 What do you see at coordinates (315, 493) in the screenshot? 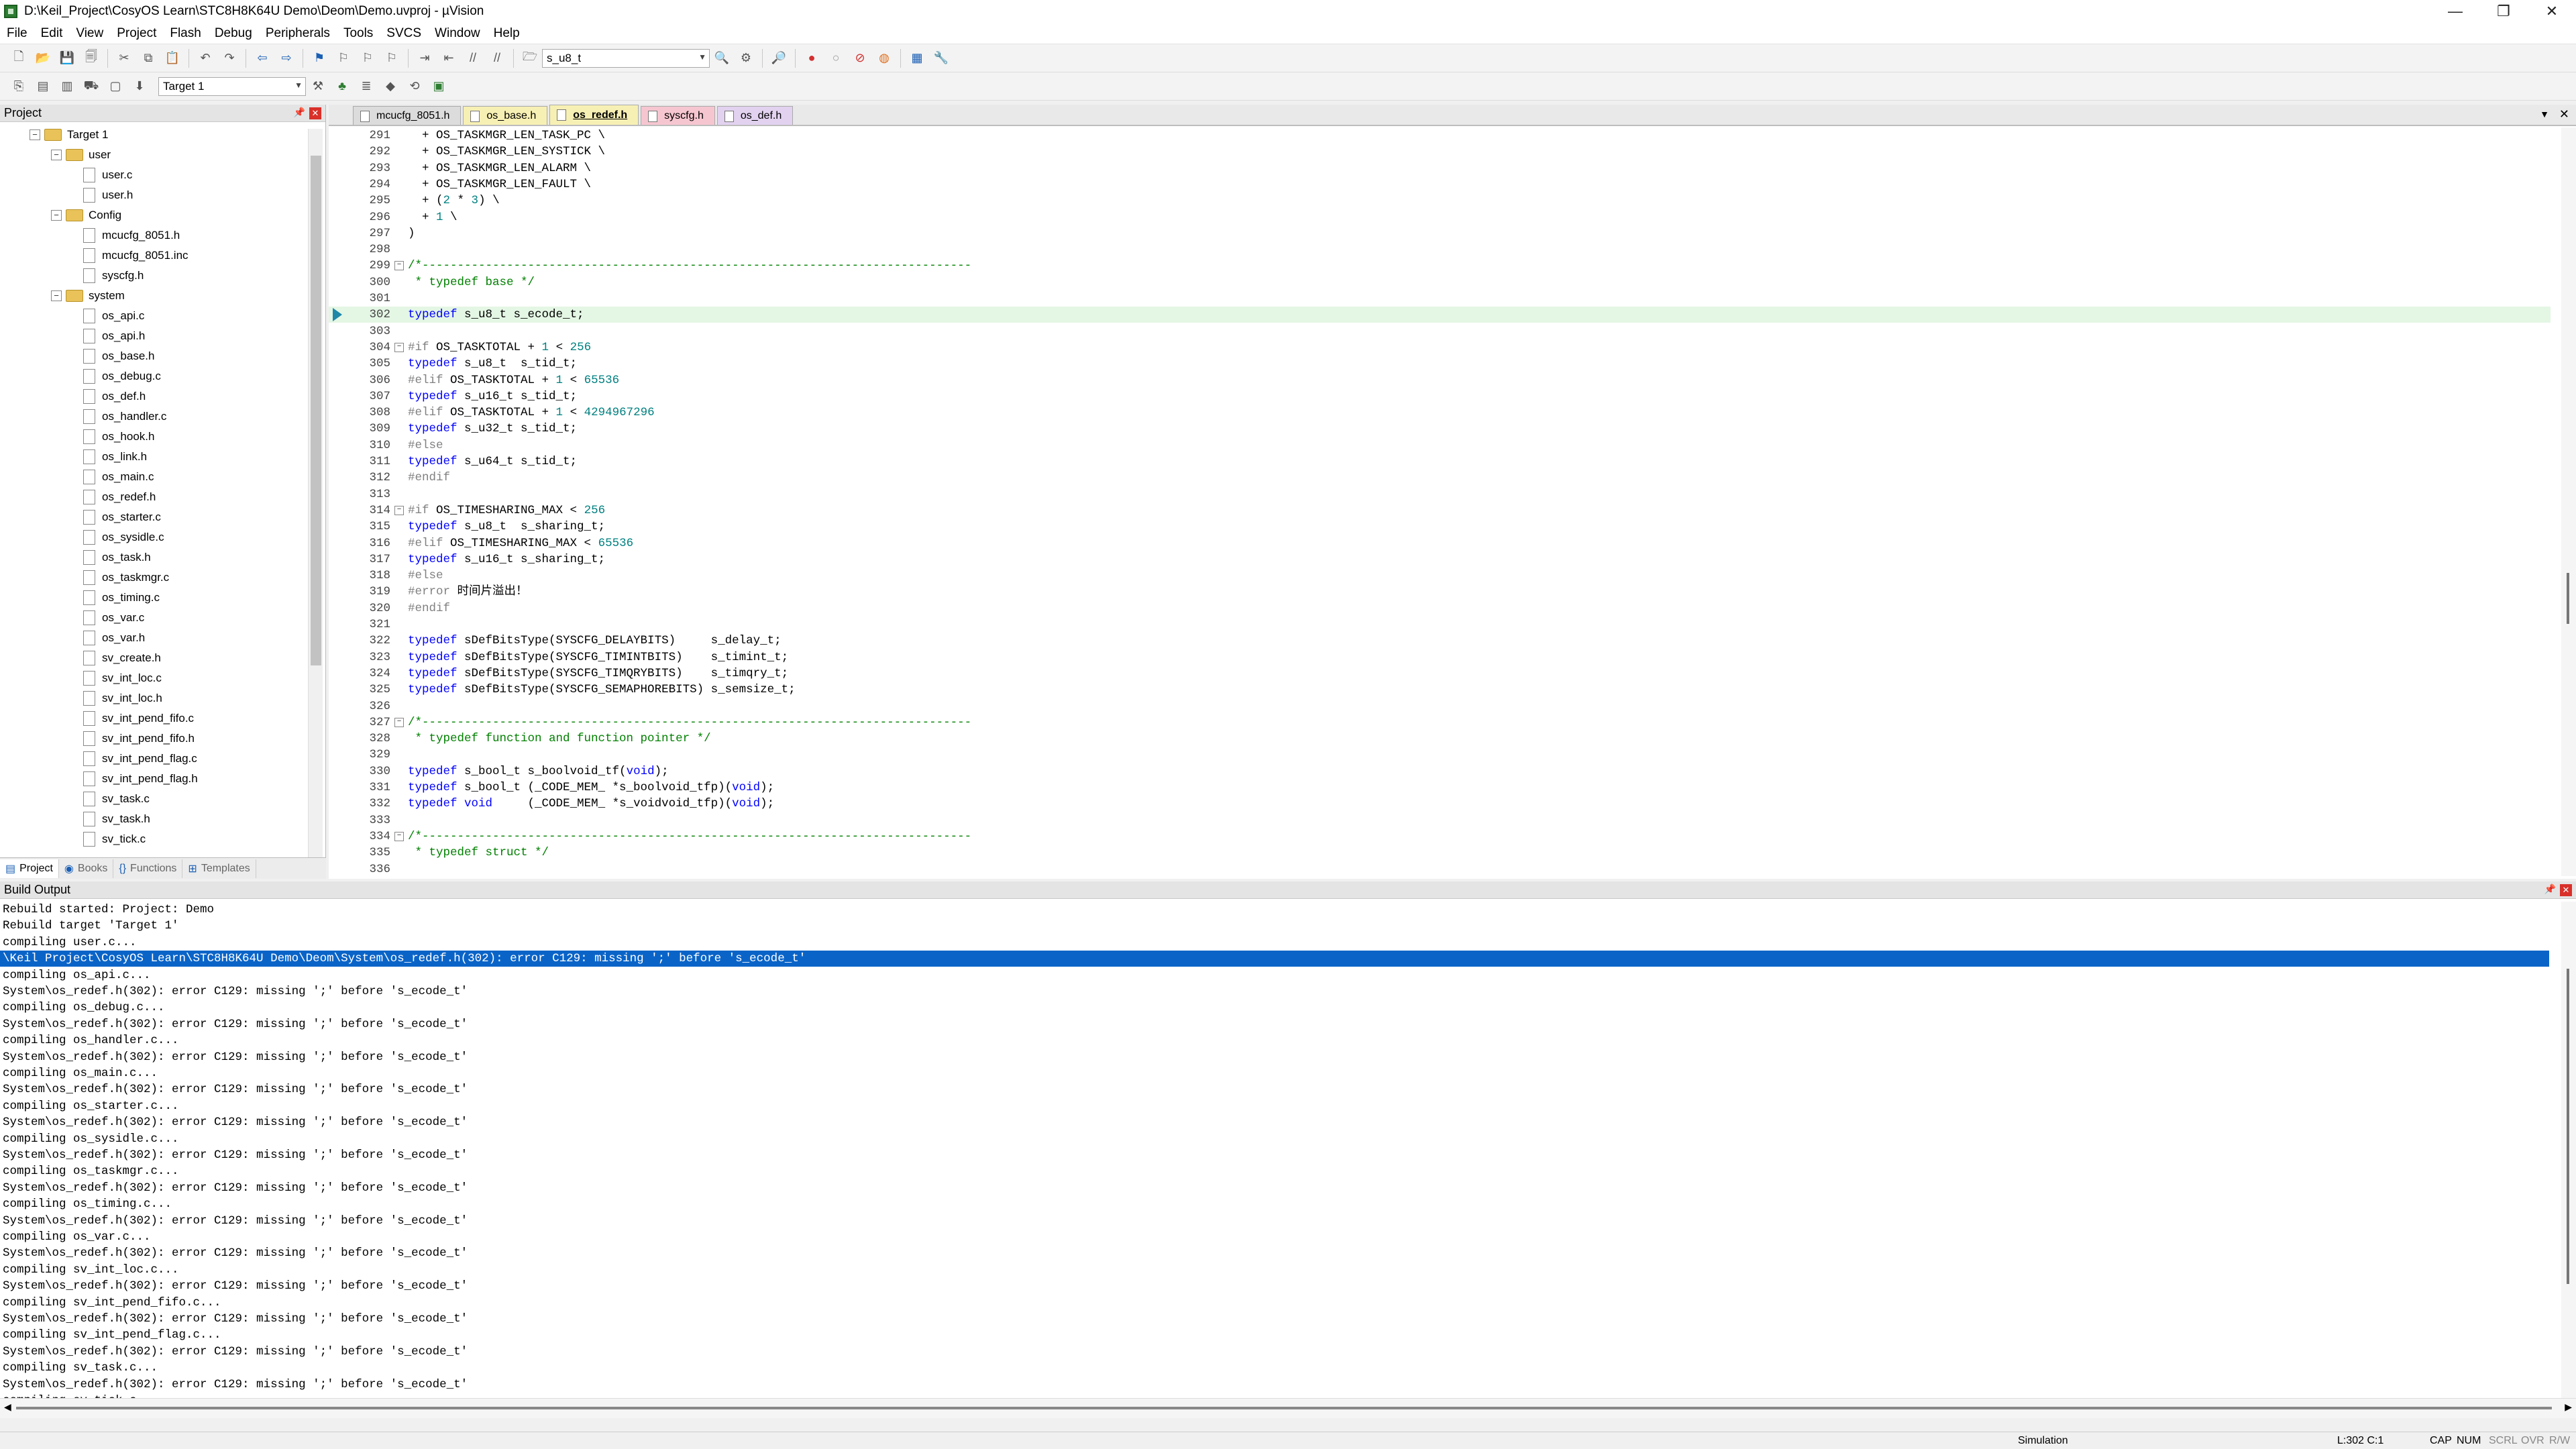
I see `project-scrollbar` at bounding box center [315, 493].